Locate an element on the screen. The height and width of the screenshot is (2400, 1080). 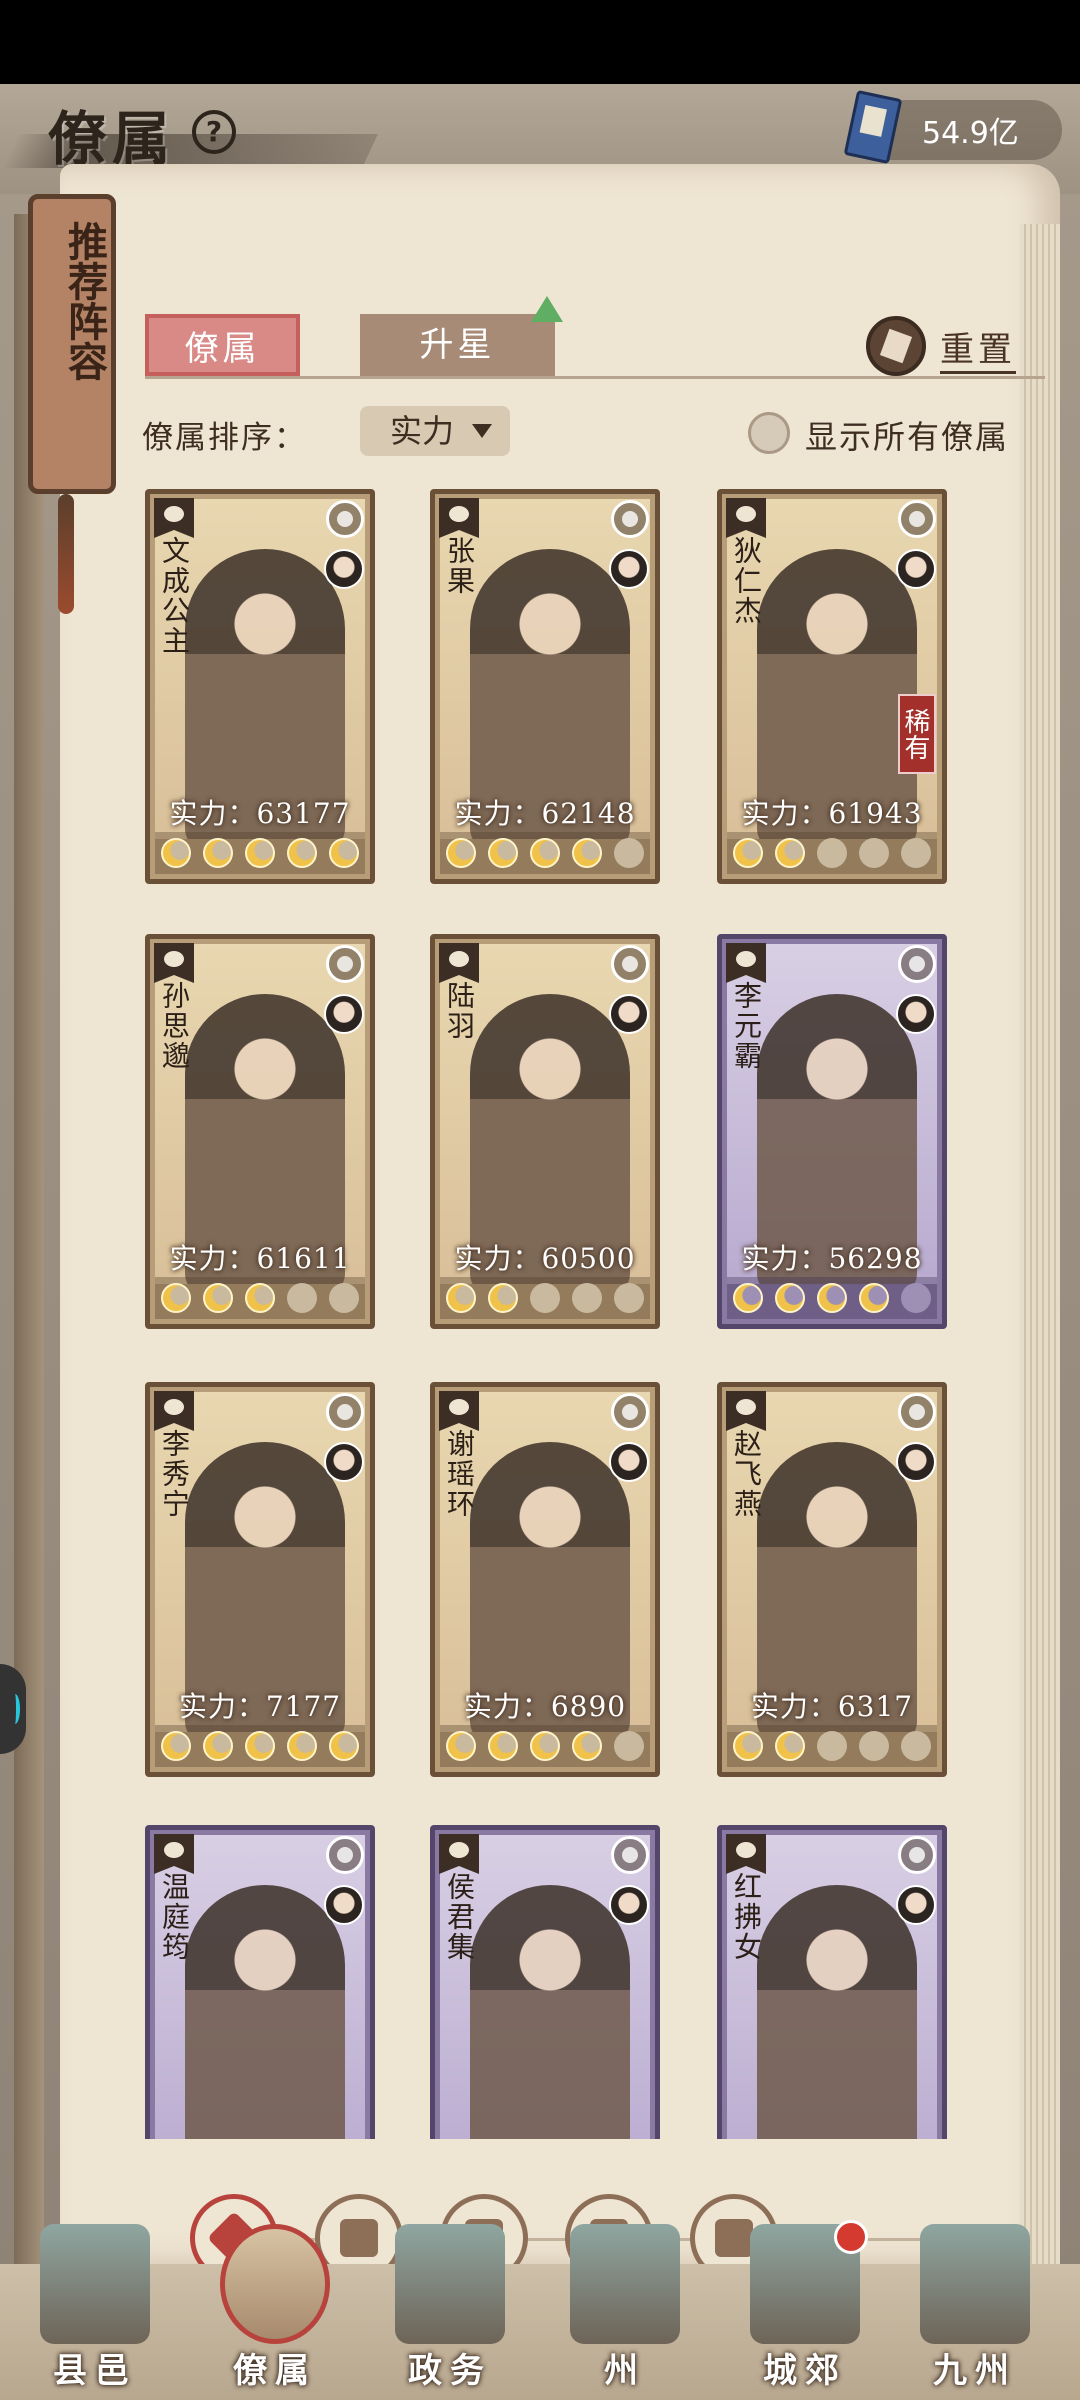
help-icon: ? is located at coordinates (214, 132).